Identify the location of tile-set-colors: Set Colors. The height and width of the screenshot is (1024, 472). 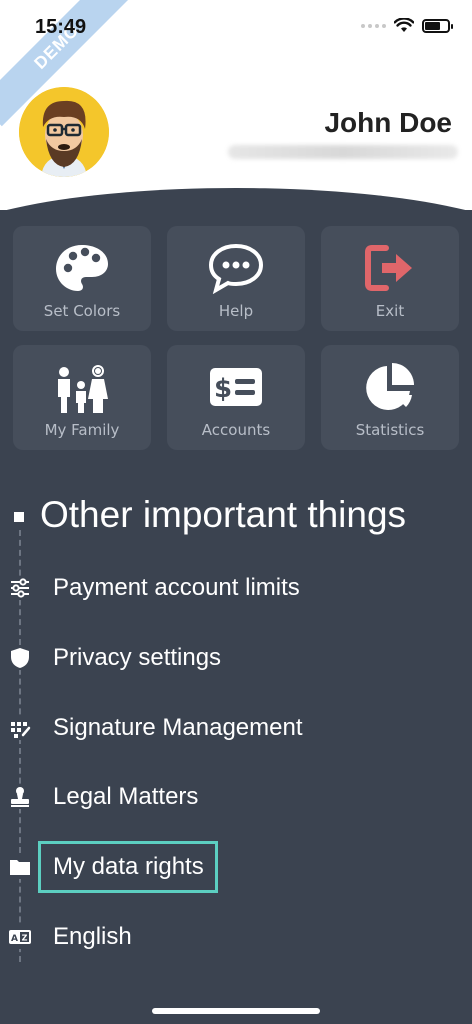
(82, 278).